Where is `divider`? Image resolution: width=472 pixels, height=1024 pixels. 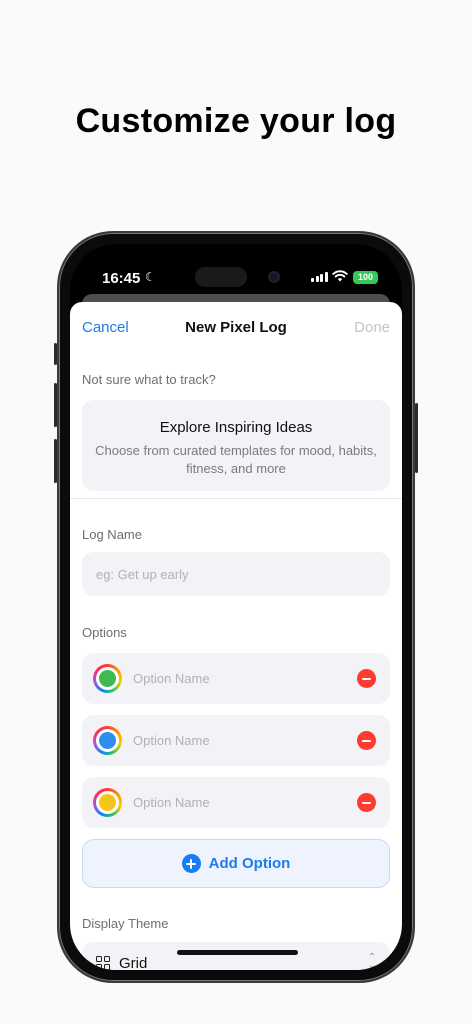 divider is located at coordinates (236, 498).